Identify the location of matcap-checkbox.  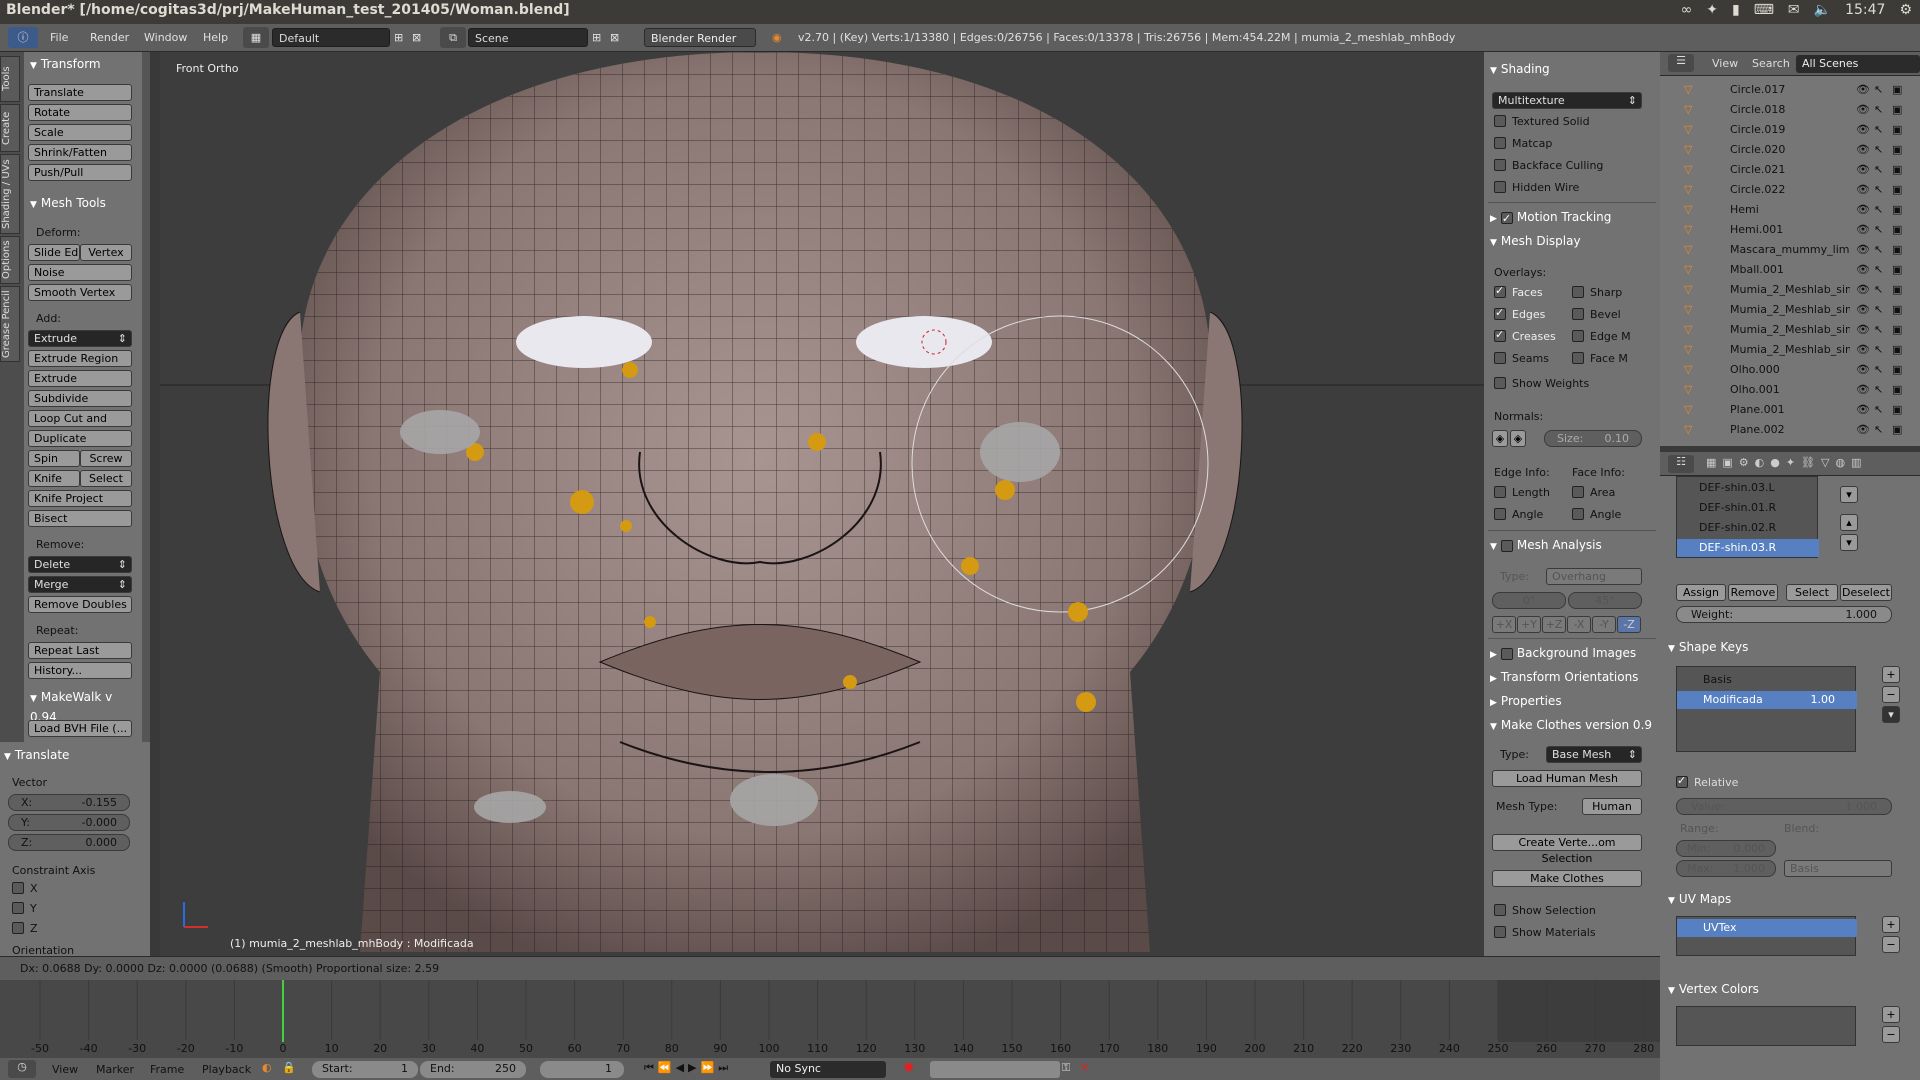
(1500, 143).